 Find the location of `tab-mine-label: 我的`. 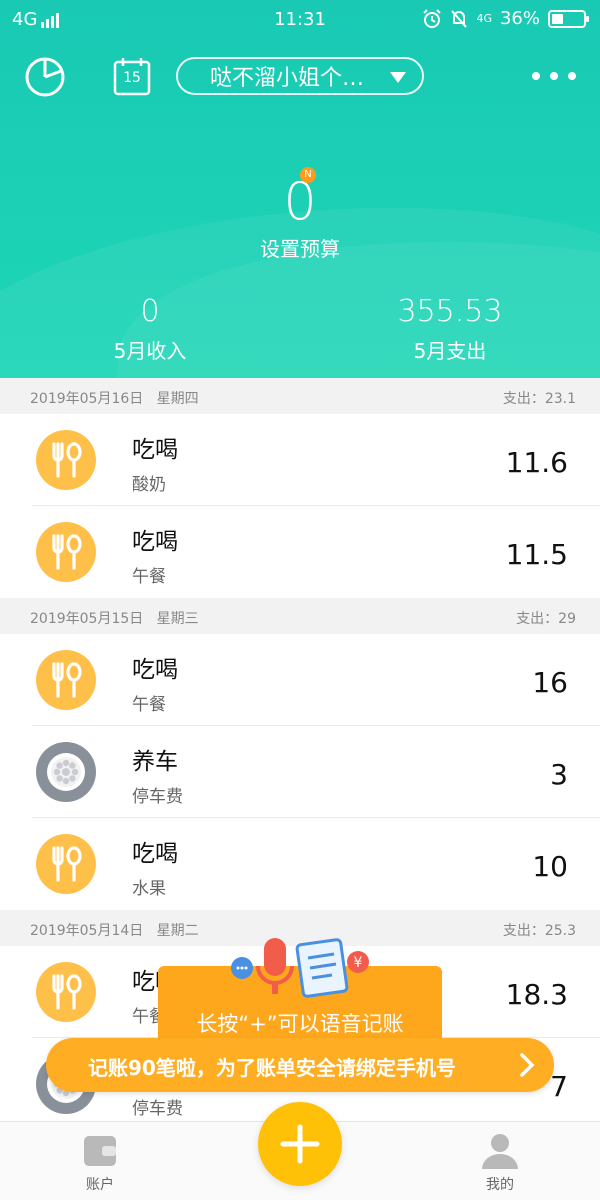

tab-mine-label: 我的 is located at coordinates (500, 1185).